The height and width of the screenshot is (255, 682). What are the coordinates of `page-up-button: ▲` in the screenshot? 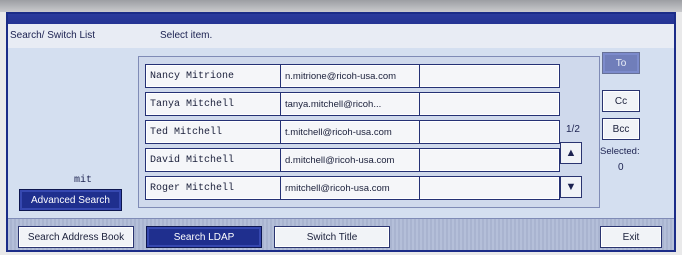 It's located at (571, 153).